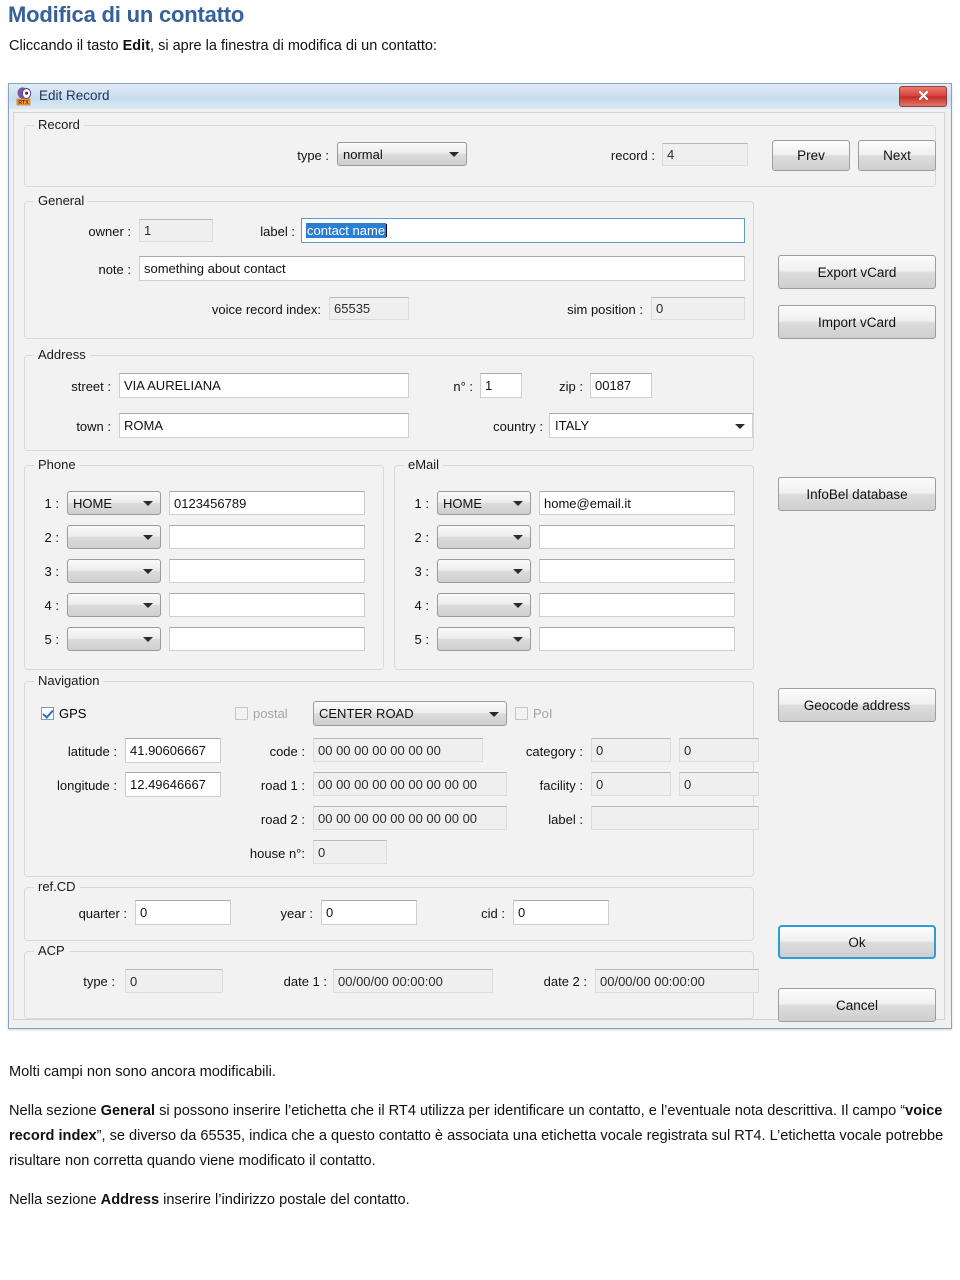 The height and width of the screenshot is (1280, 960). I want to click on window-title-bar: RTX Edit Record, so click(480, 97).